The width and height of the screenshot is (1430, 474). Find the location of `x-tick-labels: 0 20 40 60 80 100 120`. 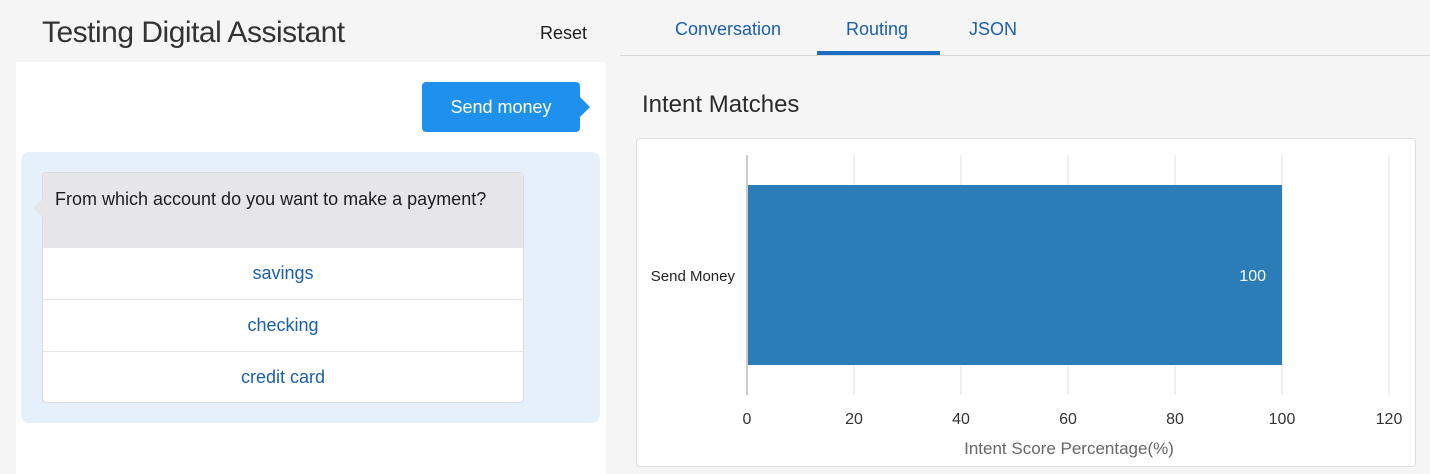

x-tick-labels: 0 20 40 60 80 100 120 is located at coordinates (1073, 419).